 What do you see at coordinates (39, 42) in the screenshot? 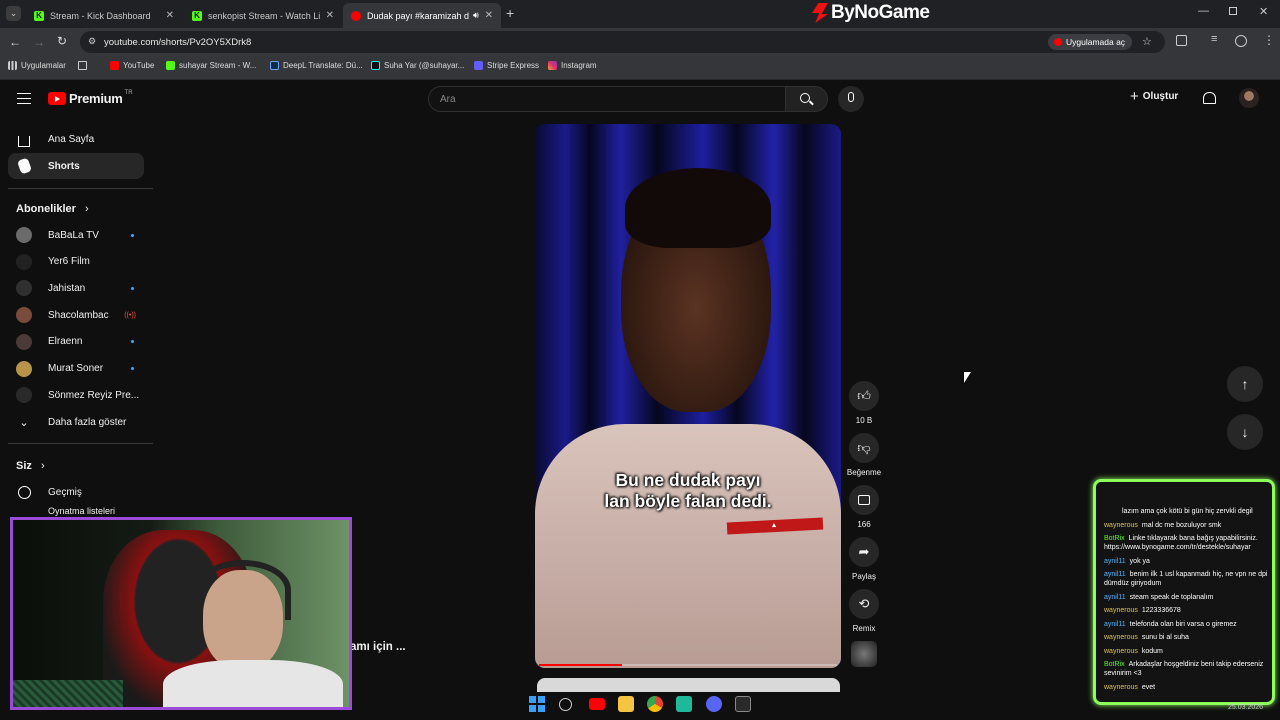
I see `forward-icon: →` at bounding box center [39, 42].